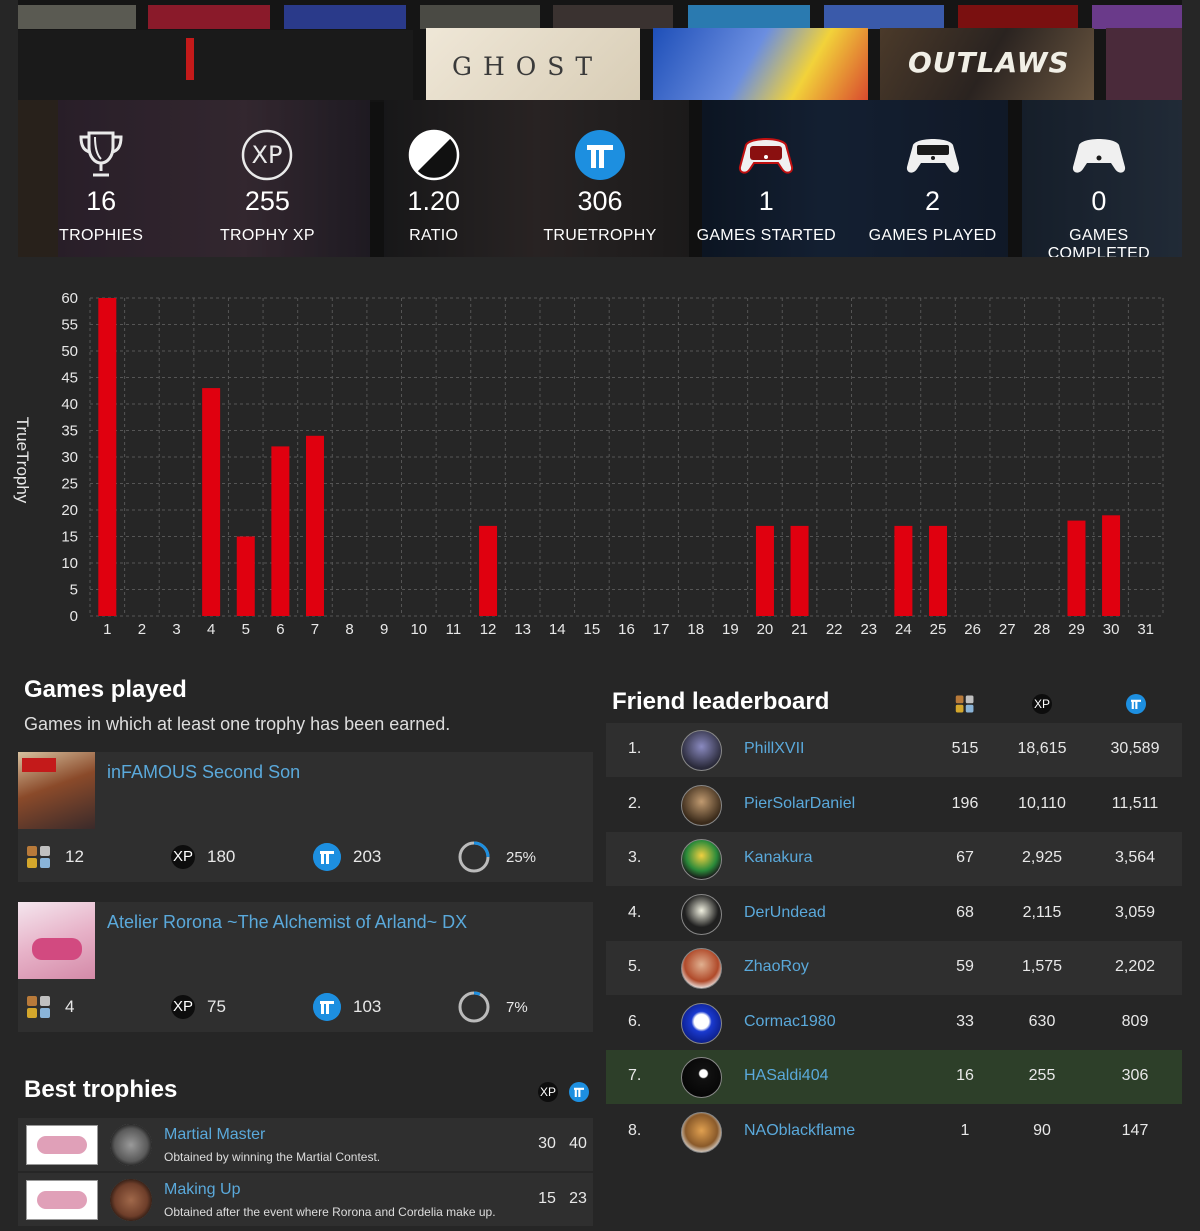 The image size is (1200, 1231). What do you see at coordinates (1111, 629) in the screenshot?
I see `x-tick-label: 30` at bounding box center [1111, 629].